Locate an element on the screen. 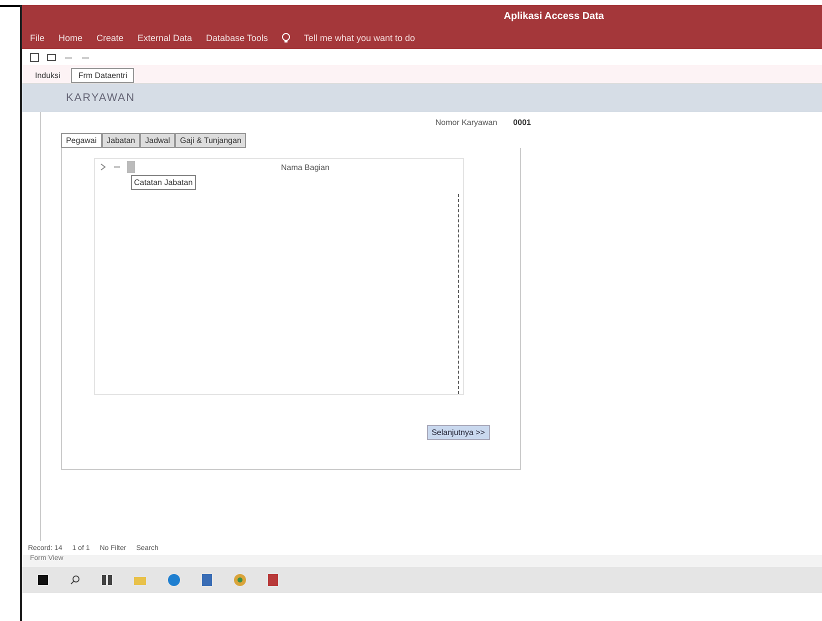 This screenshot has width=822, height=621. lightbulb-icon is located at coordinates (286, 38).